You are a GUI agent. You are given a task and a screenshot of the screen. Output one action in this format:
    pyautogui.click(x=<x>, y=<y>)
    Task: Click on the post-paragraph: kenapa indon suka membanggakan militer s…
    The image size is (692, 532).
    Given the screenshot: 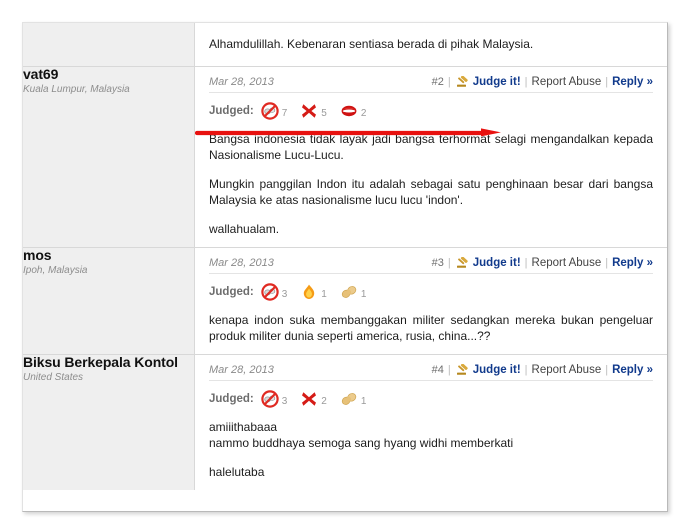 What is the action you would take?
    pyautogui.click(x=431, y=328)
    